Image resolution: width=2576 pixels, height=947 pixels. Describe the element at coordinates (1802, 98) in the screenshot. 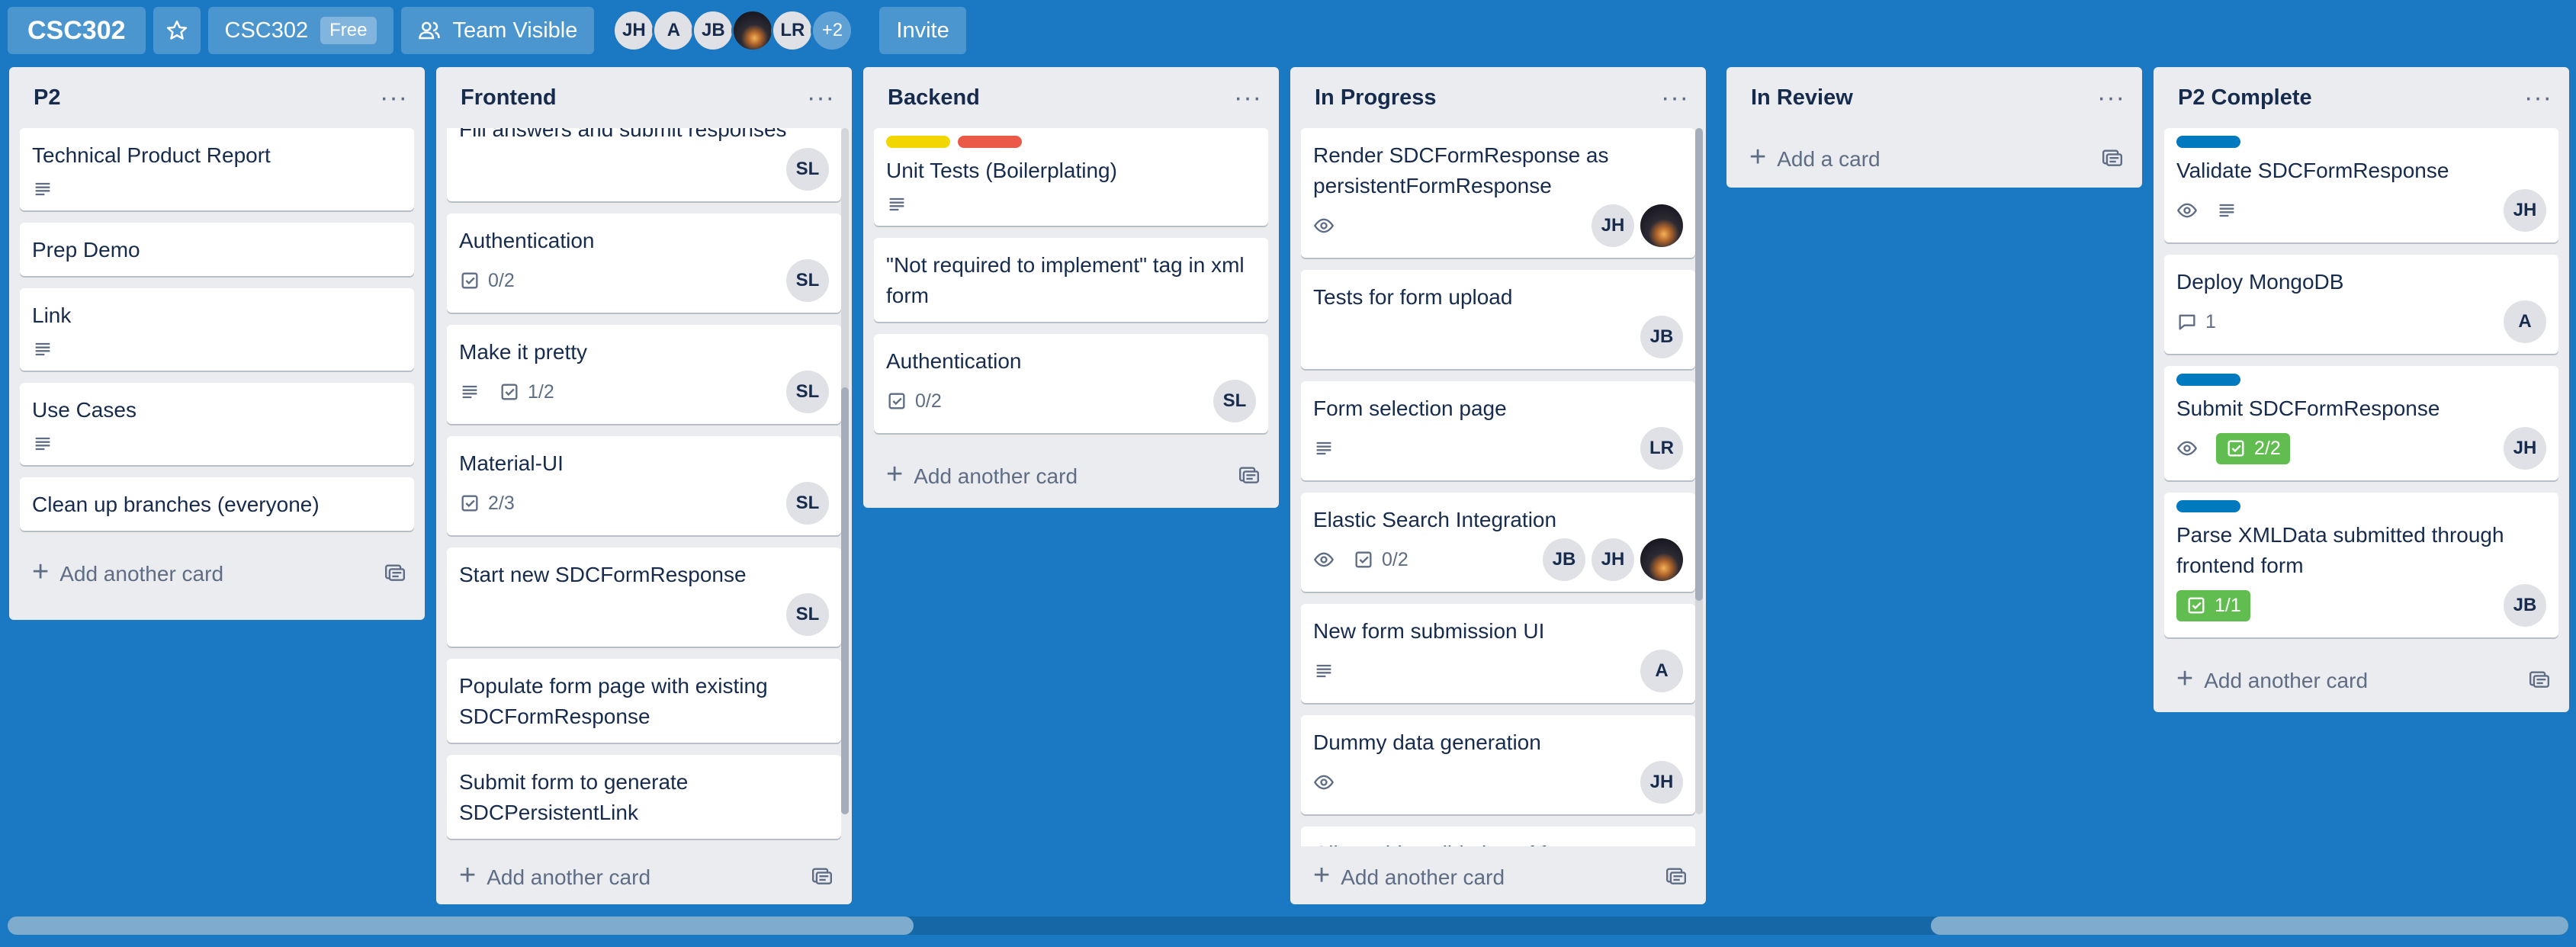

I see `list-title: In Review` at that location.